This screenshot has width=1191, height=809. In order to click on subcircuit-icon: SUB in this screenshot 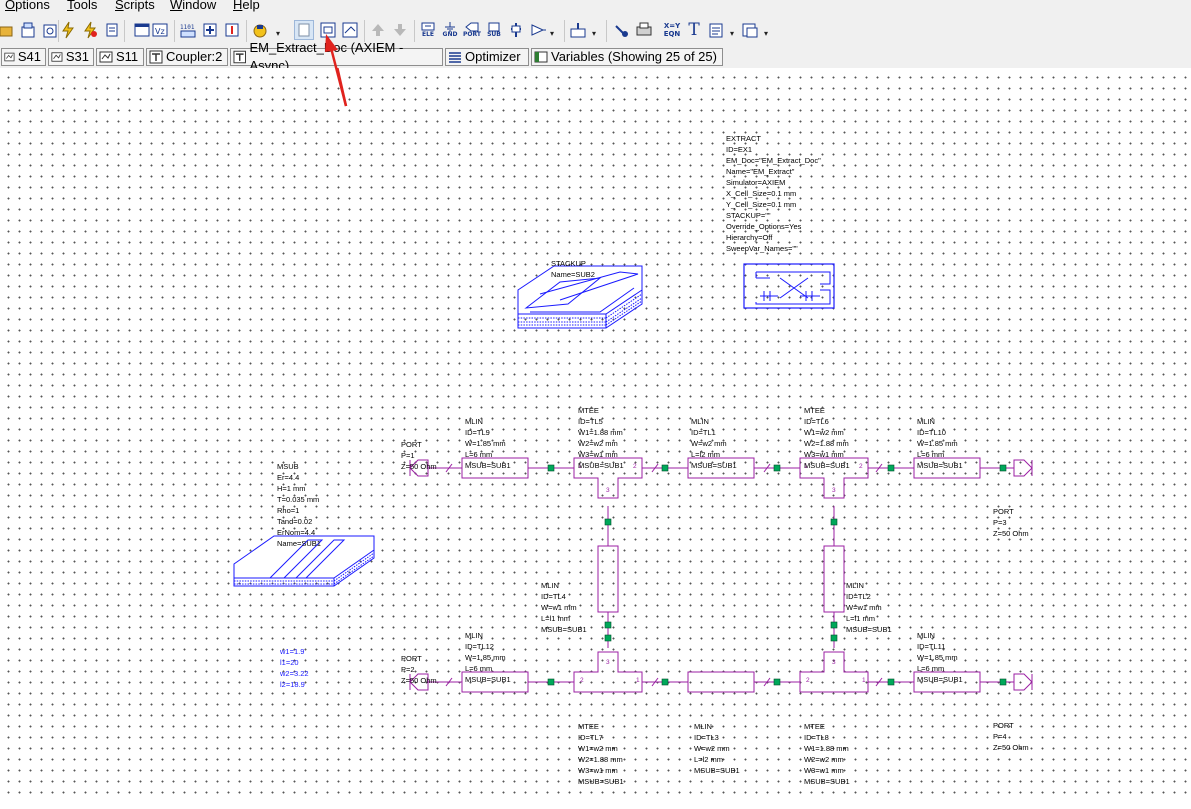, I will do `click(494, 30)`.